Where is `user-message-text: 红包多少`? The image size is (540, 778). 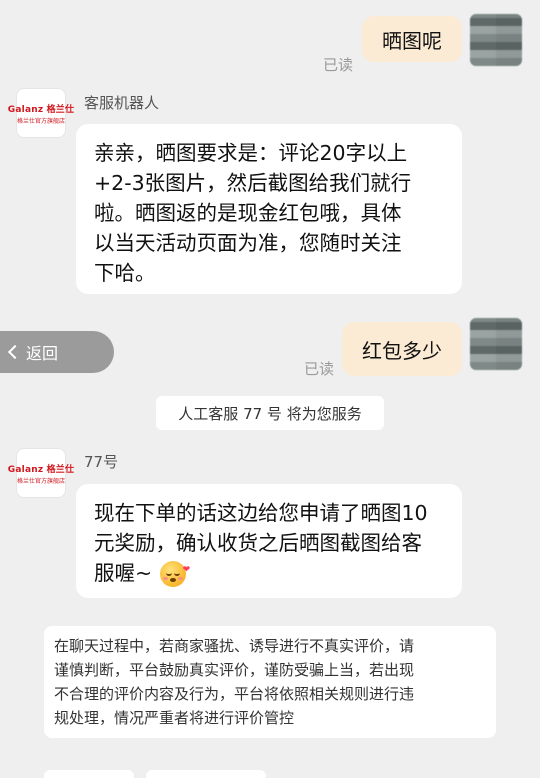
user-message-text: 红包多少 is located at coordinates (402, 350).